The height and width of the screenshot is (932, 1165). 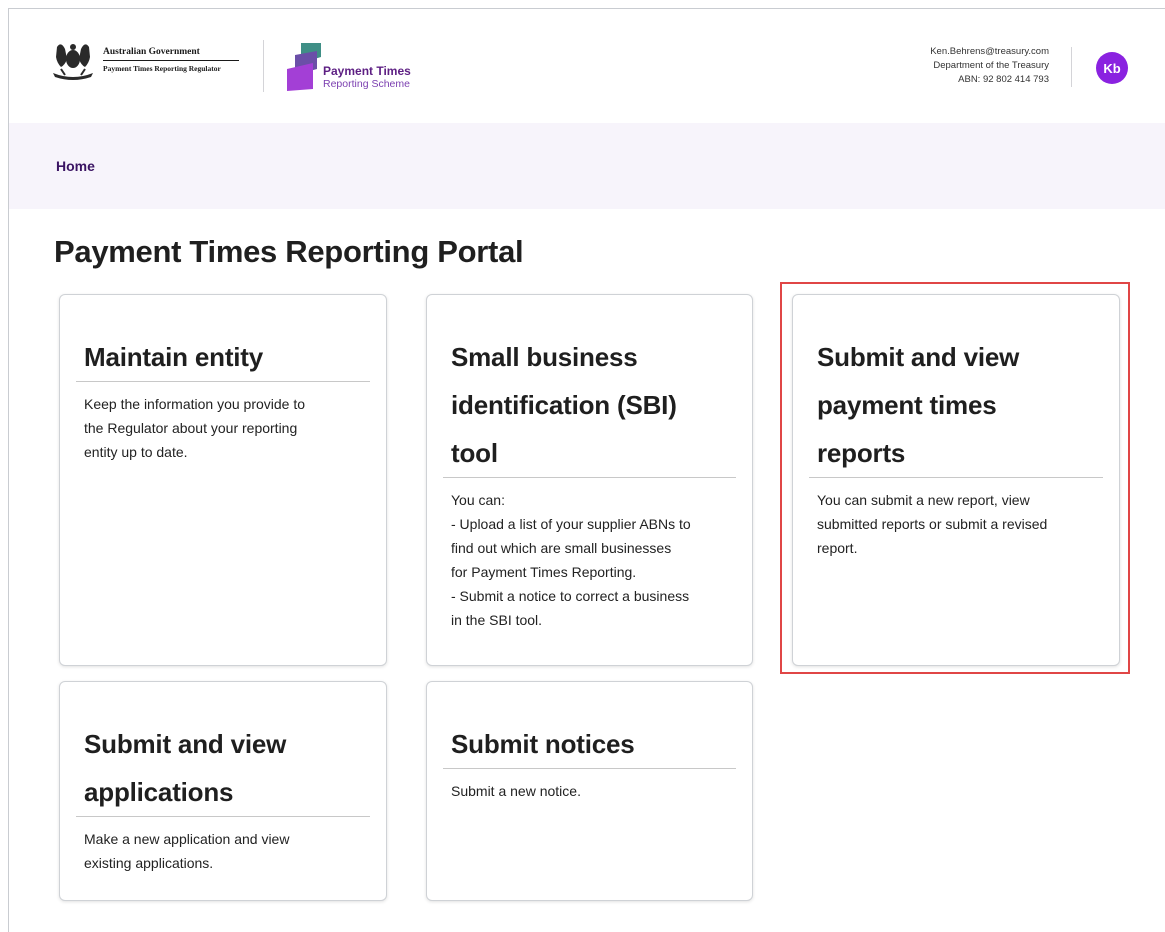 I want to click on user-abn: ABN: 92 802 414 793, so click(x=1003, y=79).